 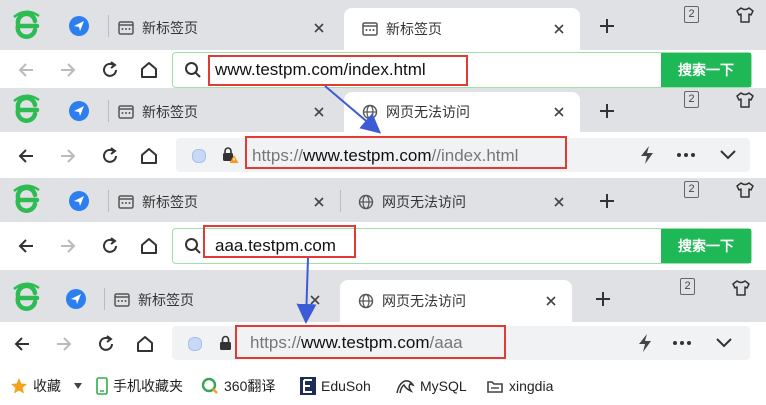 I want to click on bookmark-translate: 360翻译, so click(x=238, y=386).